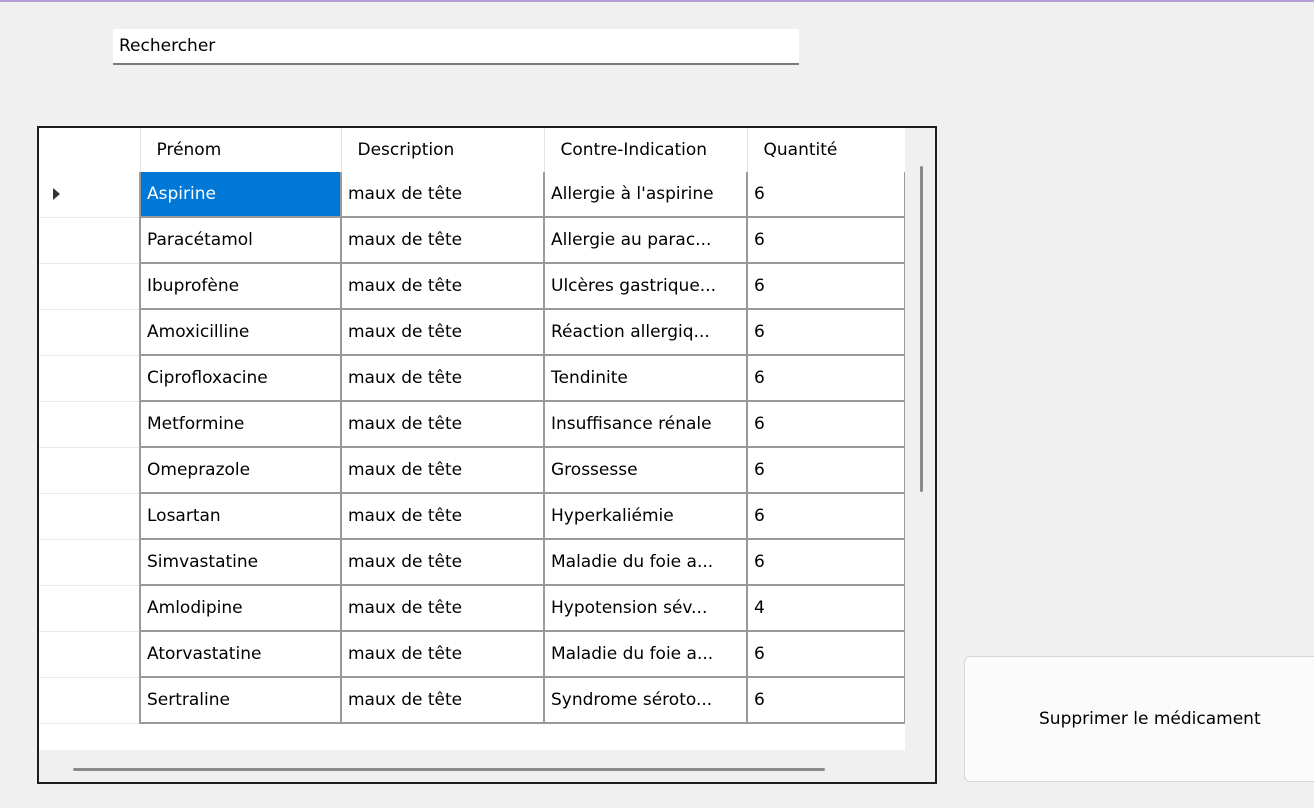 The image size is (1314, 808). I want to click on column-header-quantite: Quantité, so click(826, 150).